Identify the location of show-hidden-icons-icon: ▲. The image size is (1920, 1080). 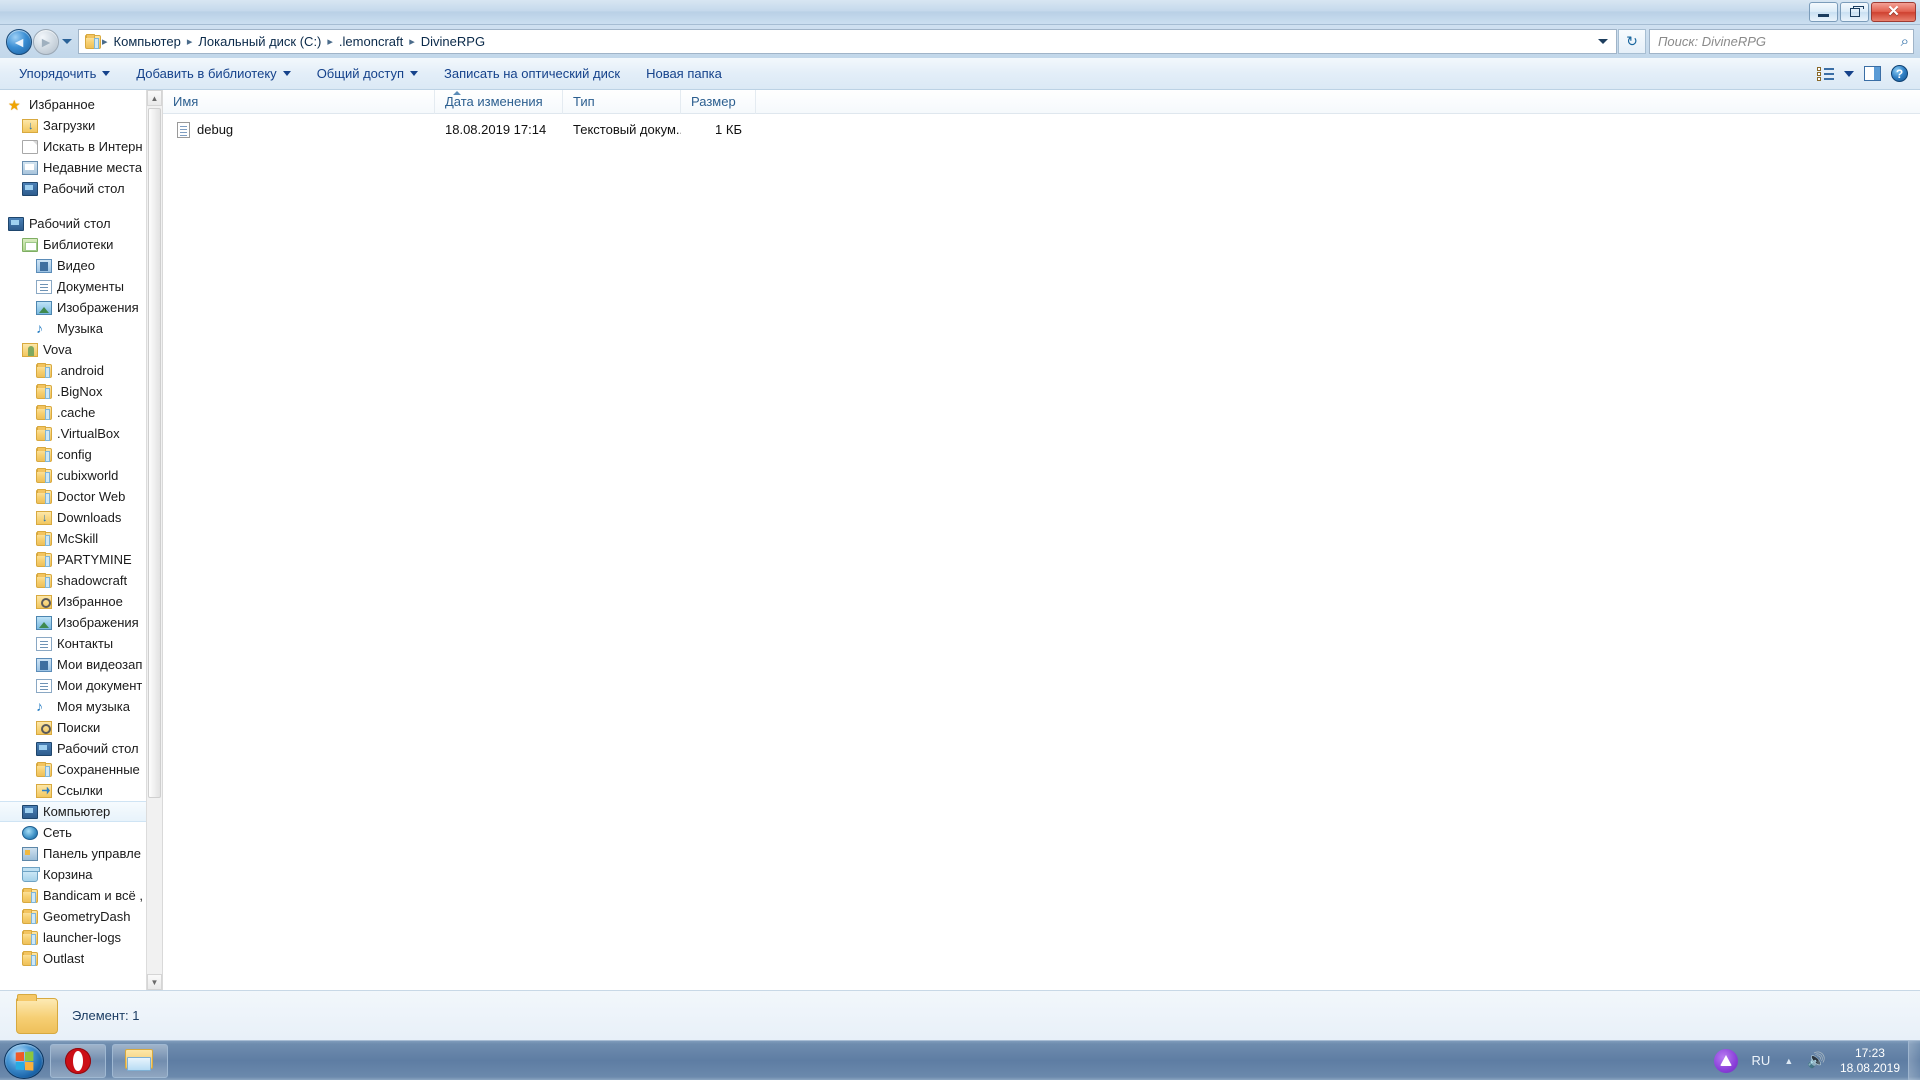
(1788, 1061).